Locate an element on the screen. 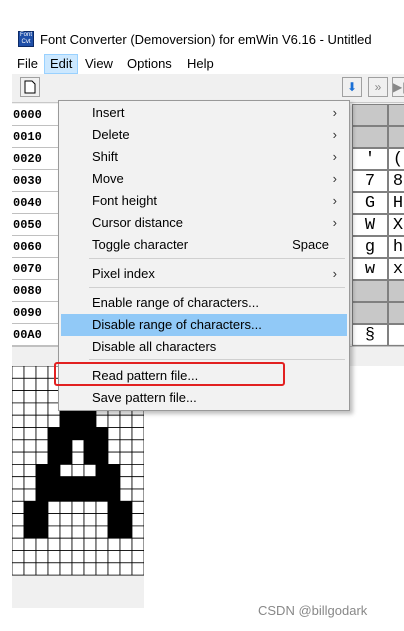  menu-item-font-height: Font height › is located at coordinates (204, 201).